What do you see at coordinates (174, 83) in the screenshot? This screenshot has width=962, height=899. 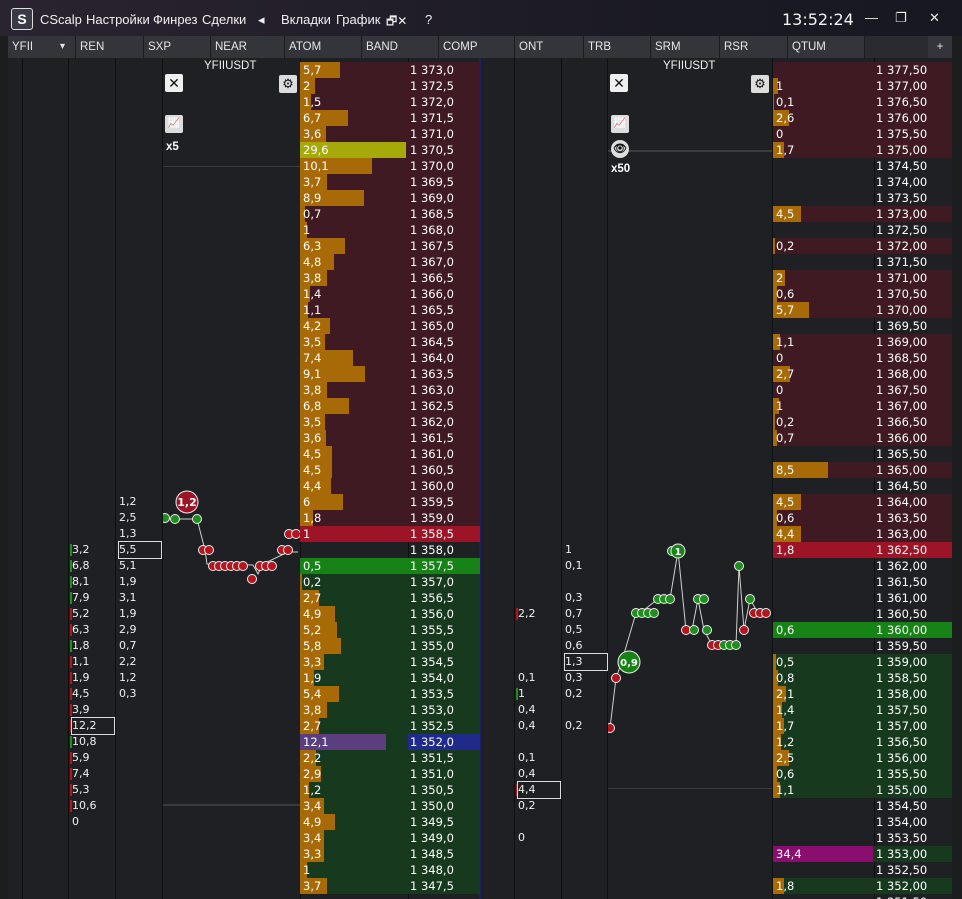 I see `left-close-icon: ✕` at bounding box center [174, 83].